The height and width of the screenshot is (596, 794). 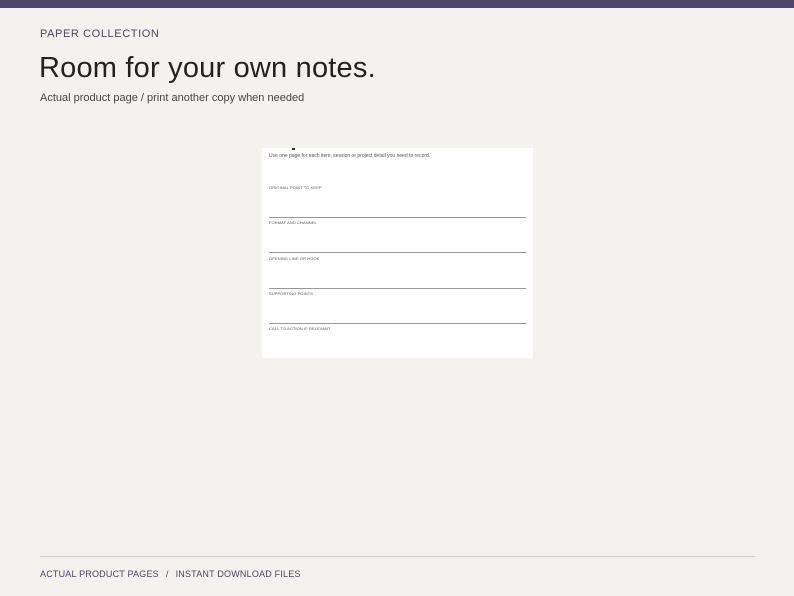 I want to click on top-accent-bar, so click(x=397, y=4).